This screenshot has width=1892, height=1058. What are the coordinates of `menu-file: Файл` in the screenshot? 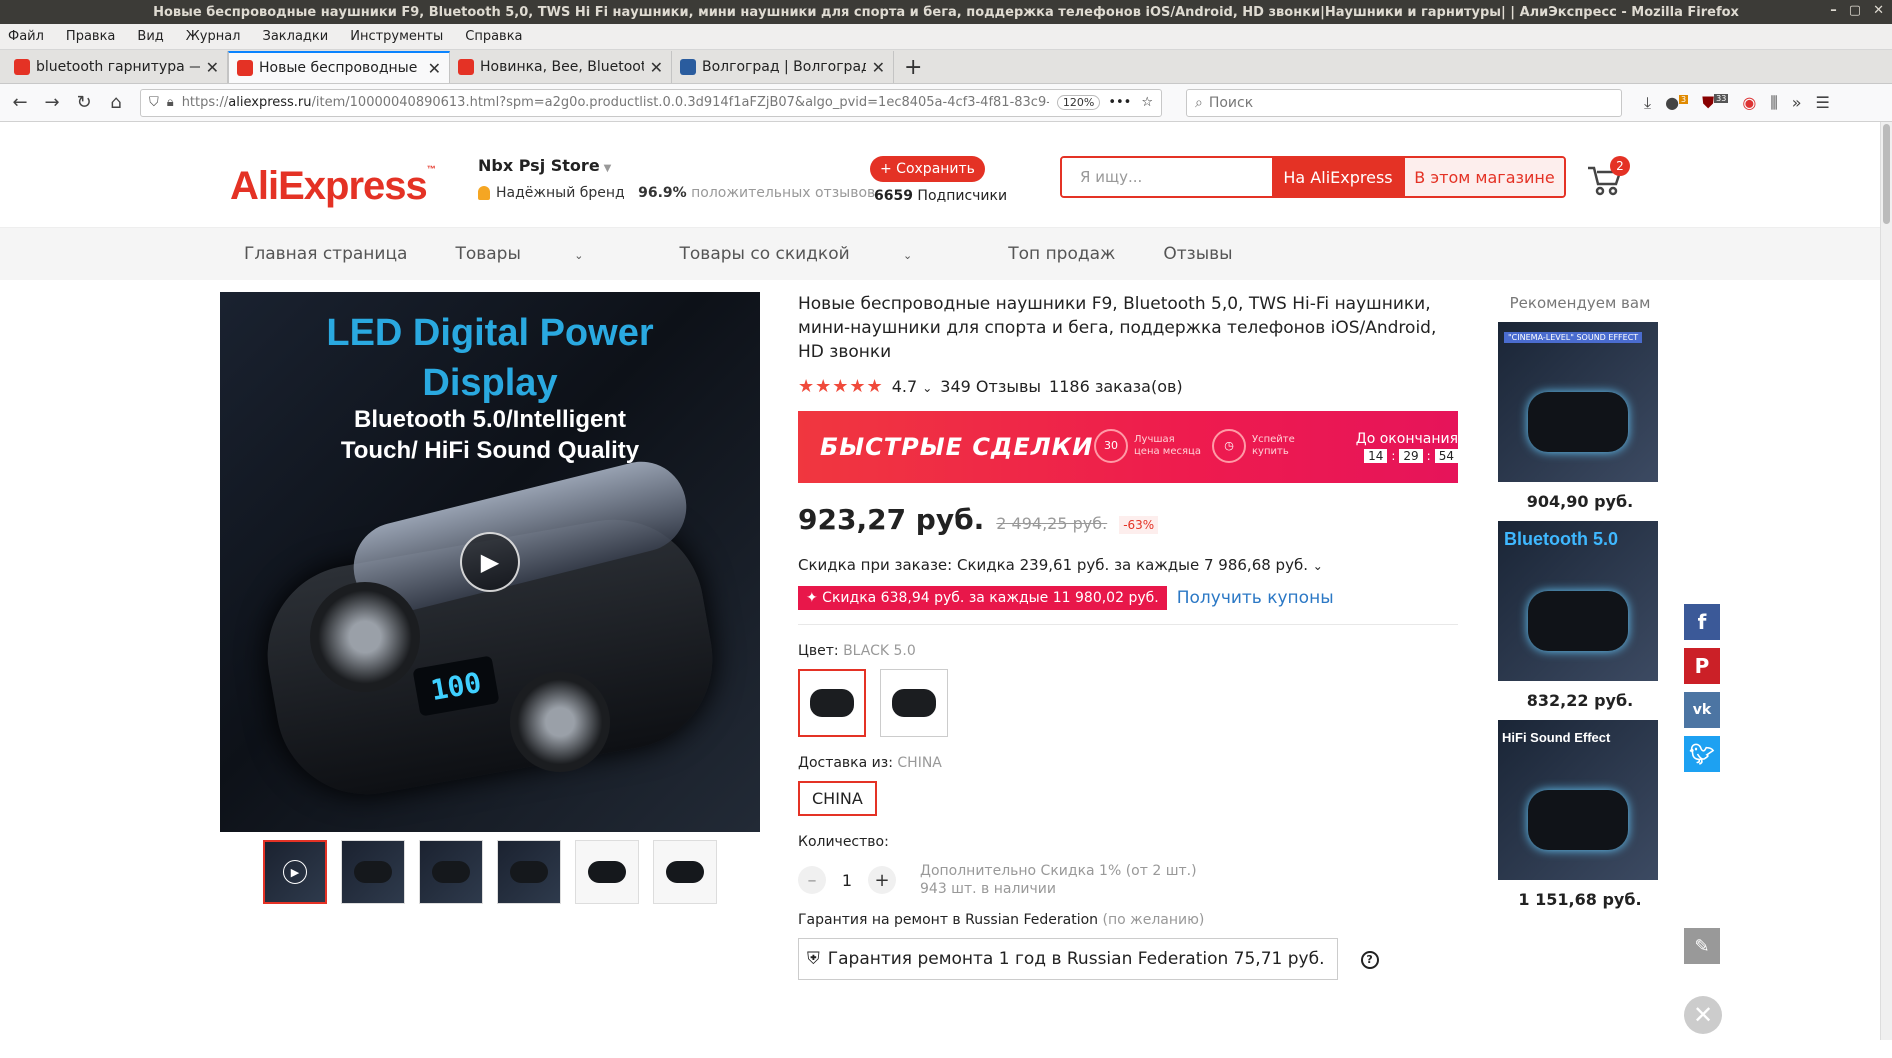 It's located at (26, 36).